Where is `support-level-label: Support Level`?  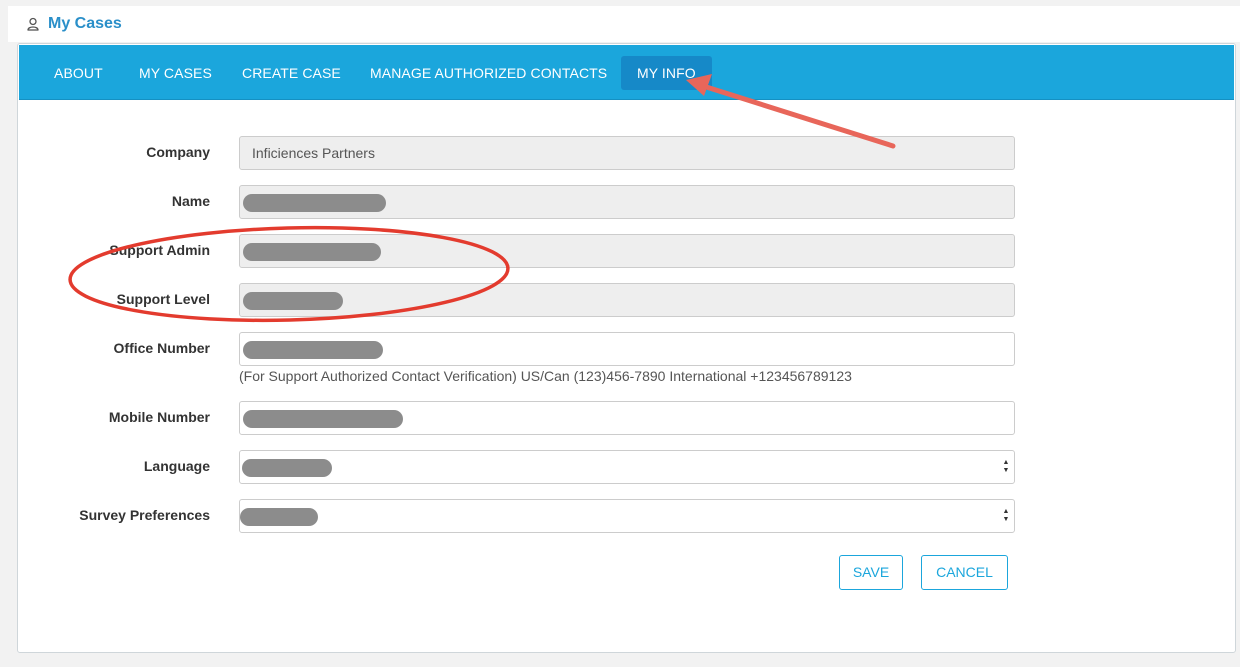
support-level-label: Support Level is located at coordinates (163, 299).